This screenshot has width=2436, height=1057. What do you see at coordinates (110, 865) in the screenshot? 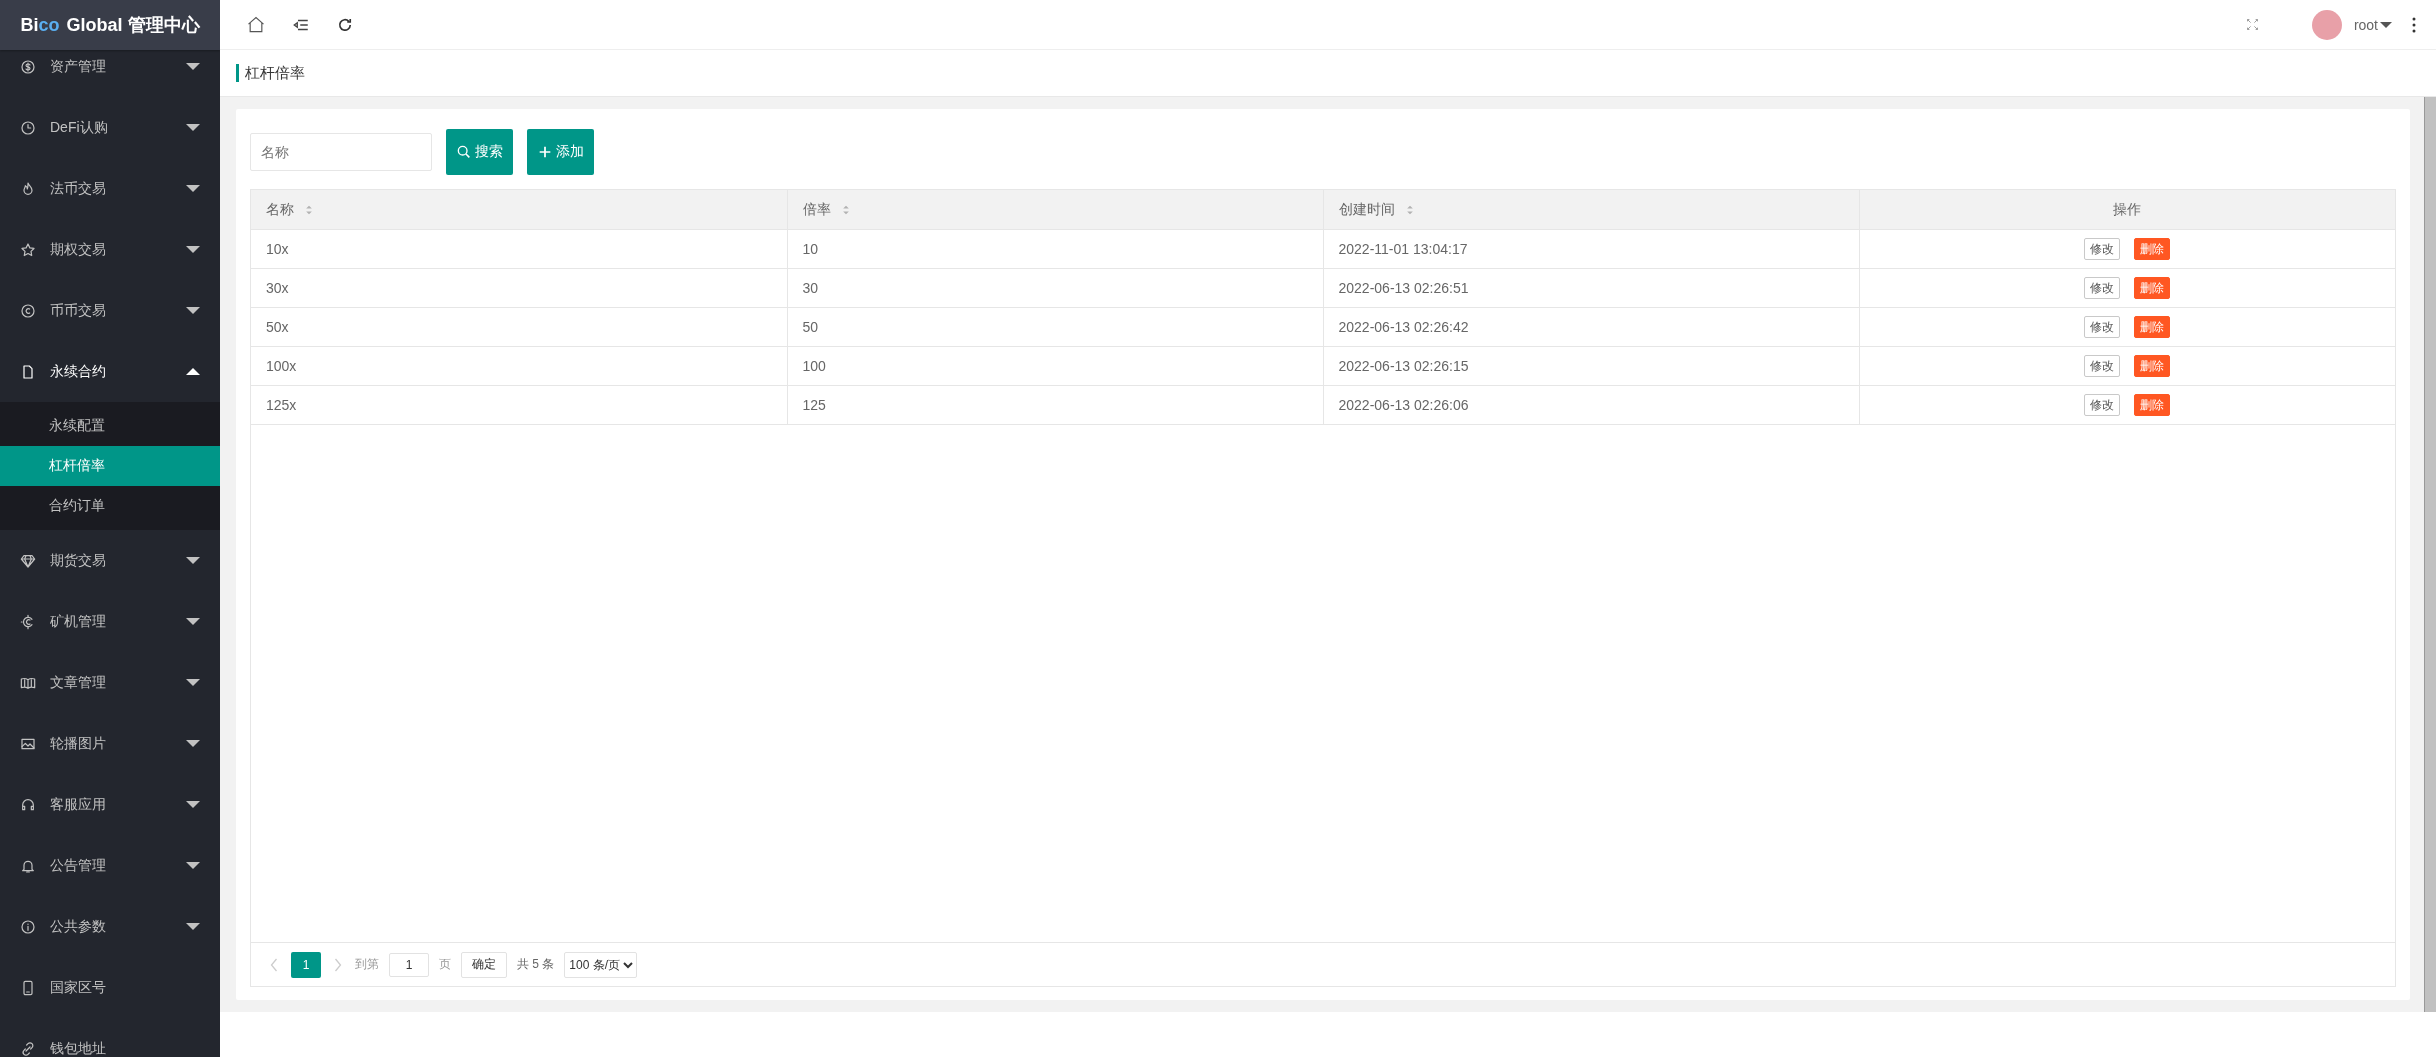
I see `sidebar-item: 公告管理` at bounding box center [110, 865].